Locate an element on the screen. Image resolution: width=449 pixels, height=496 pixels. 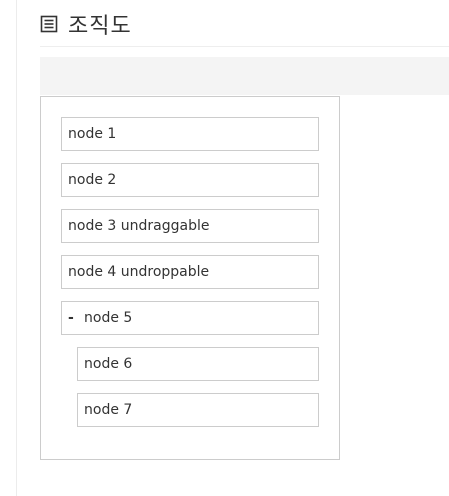
tree-node-label: node 2 is located at coordinates (92, 180).